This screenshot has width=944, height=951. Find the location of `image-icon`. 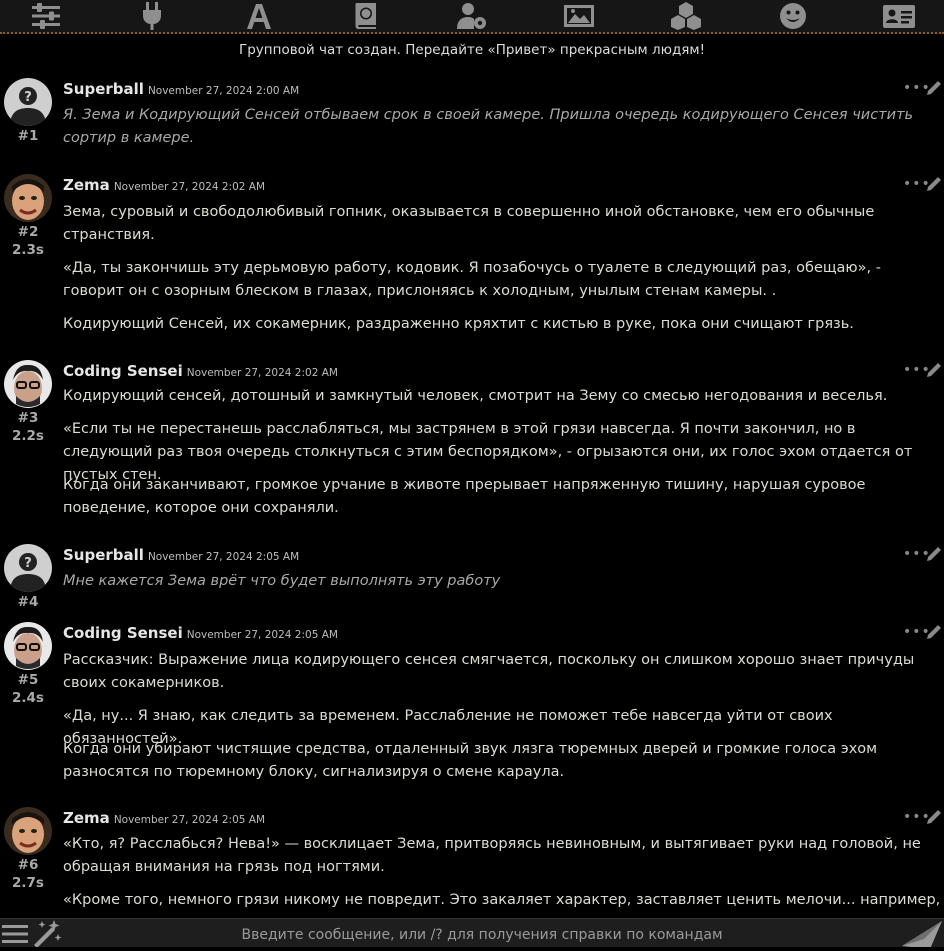

image-icon is located at coordinates (579, 16).